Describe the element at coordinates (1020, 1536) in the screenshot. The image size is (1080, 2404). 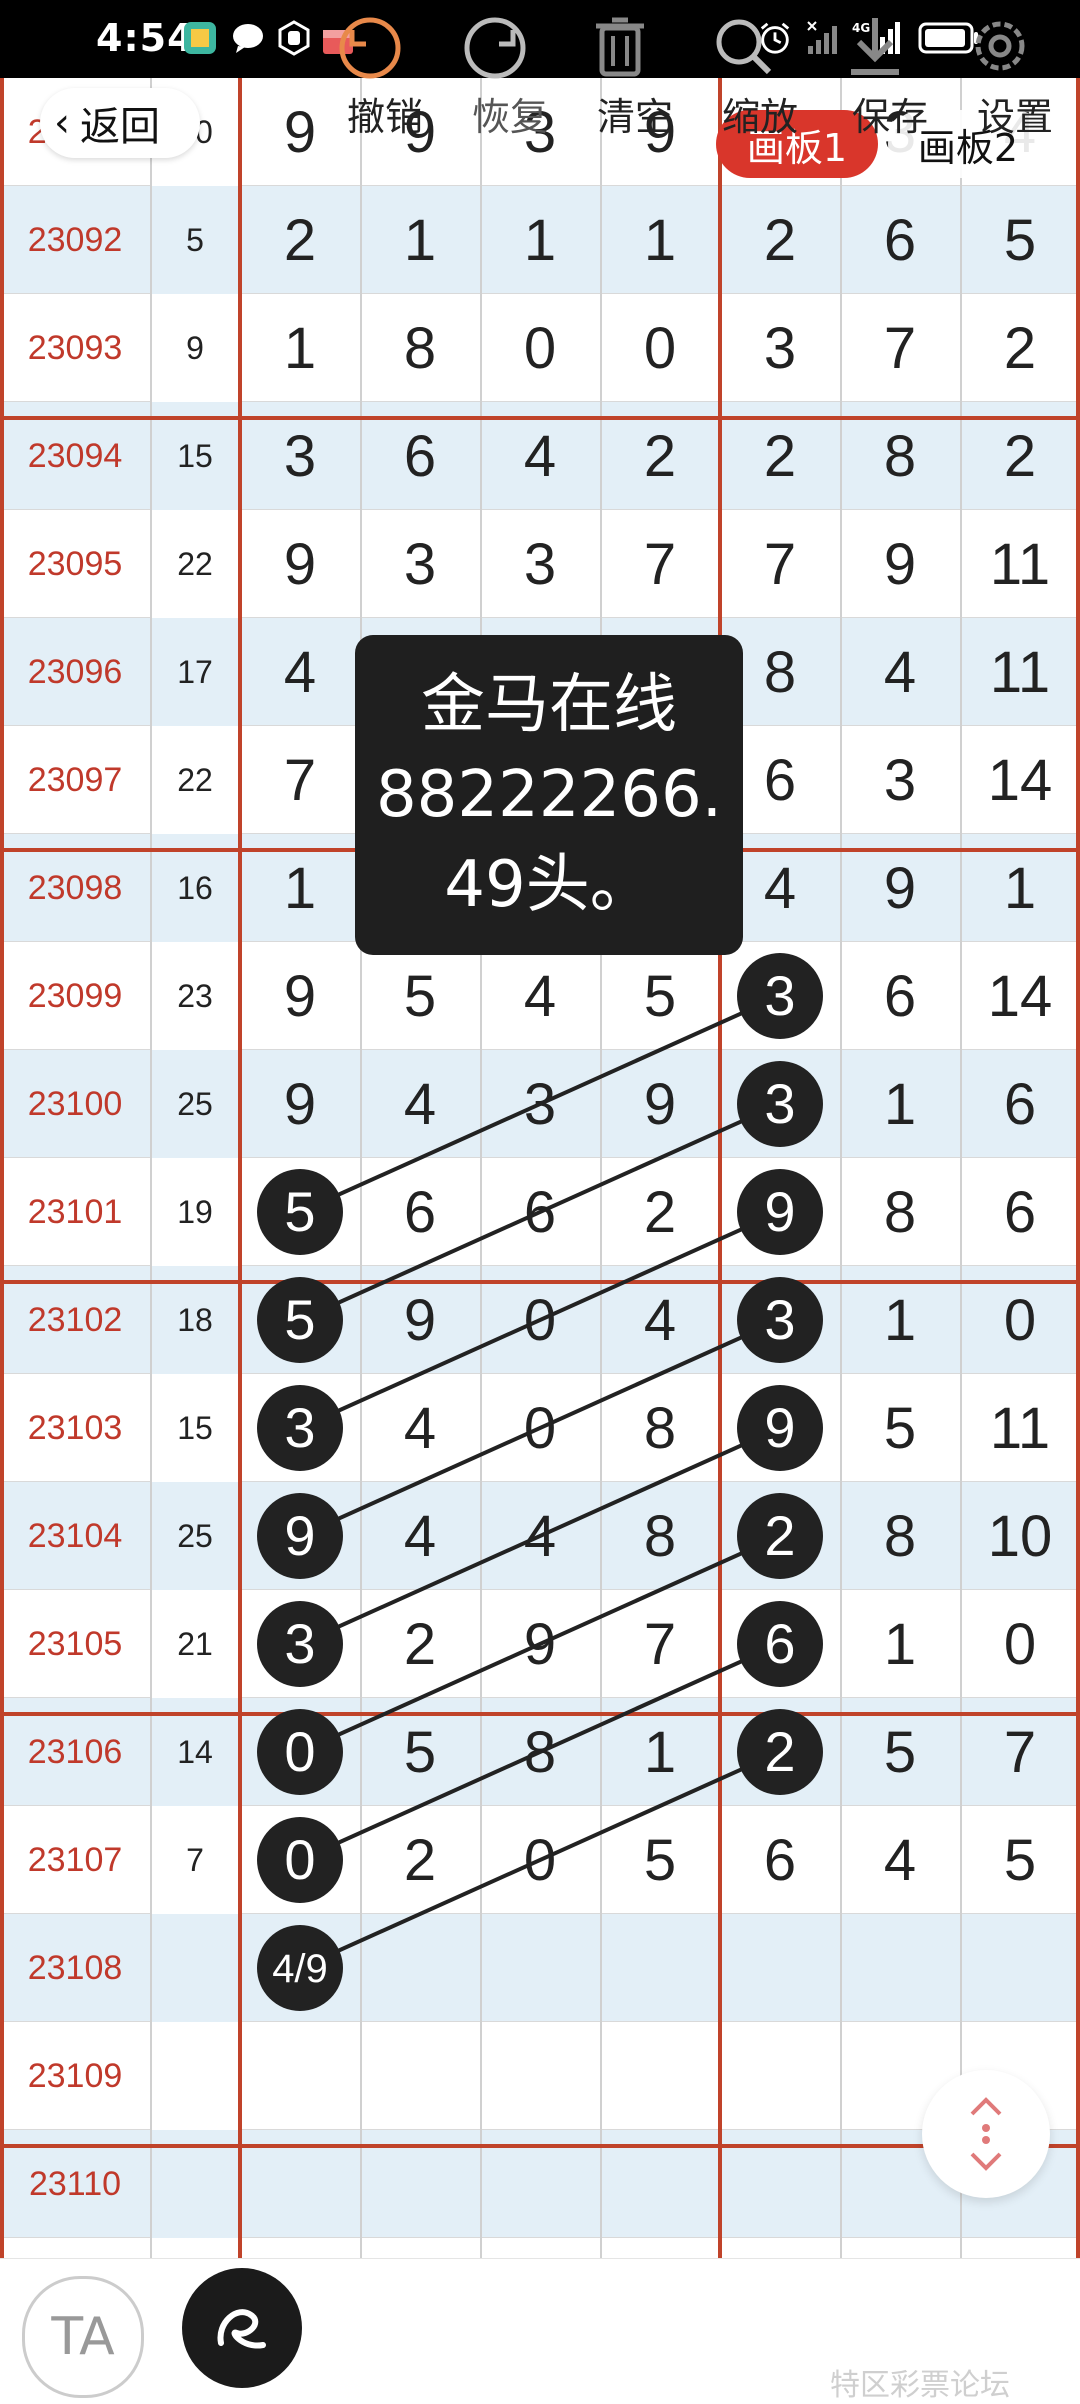
I see `digit-cell: 10` at that location.